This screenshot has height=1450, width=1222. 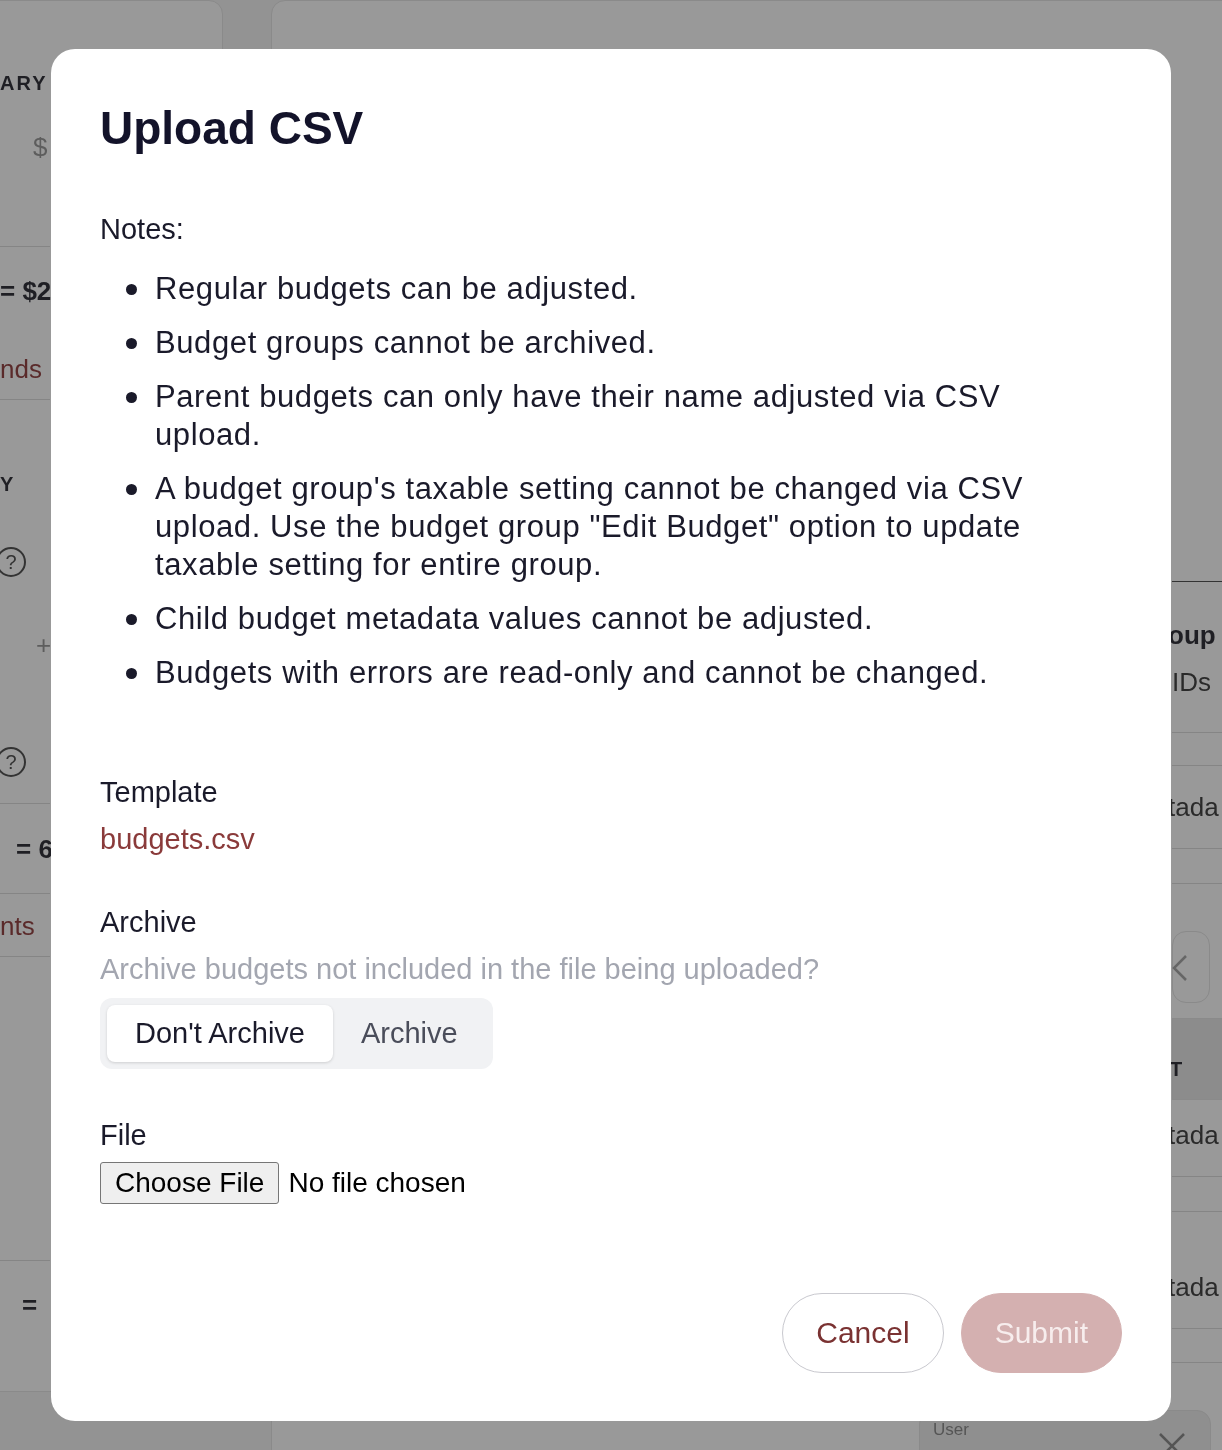 What do you see at coordinates (232, 128) in the screenshot?
I see `dialog-title: Upload CSV` at bounding box center [232, 128].